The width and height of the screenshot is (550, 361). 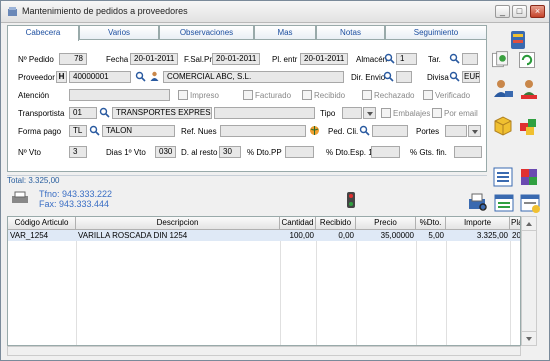 I want to click on cell-descripcion: VARILLA ROSCADA DIN 1254, so click(x=178, y=235).